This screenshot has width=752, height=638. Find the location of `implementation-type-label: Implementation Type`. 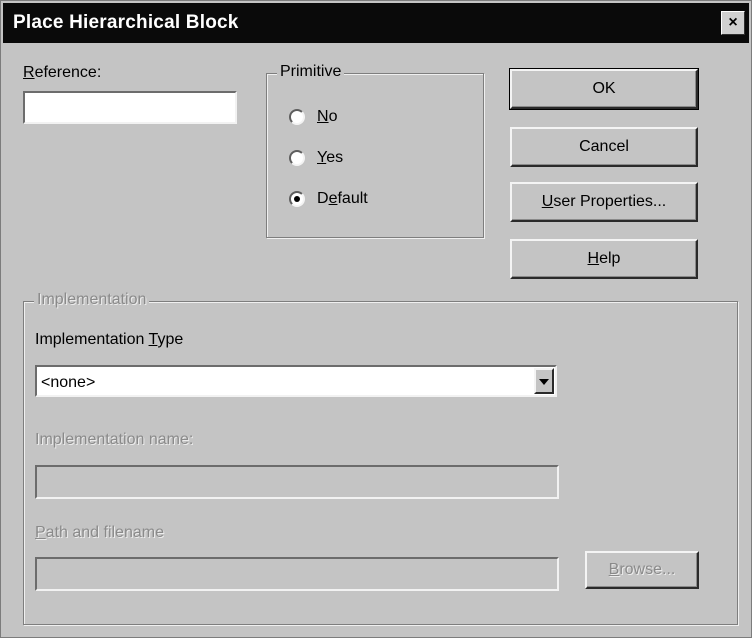

implementation-type-label: Implementation Type is located at coordinates (109, 339).